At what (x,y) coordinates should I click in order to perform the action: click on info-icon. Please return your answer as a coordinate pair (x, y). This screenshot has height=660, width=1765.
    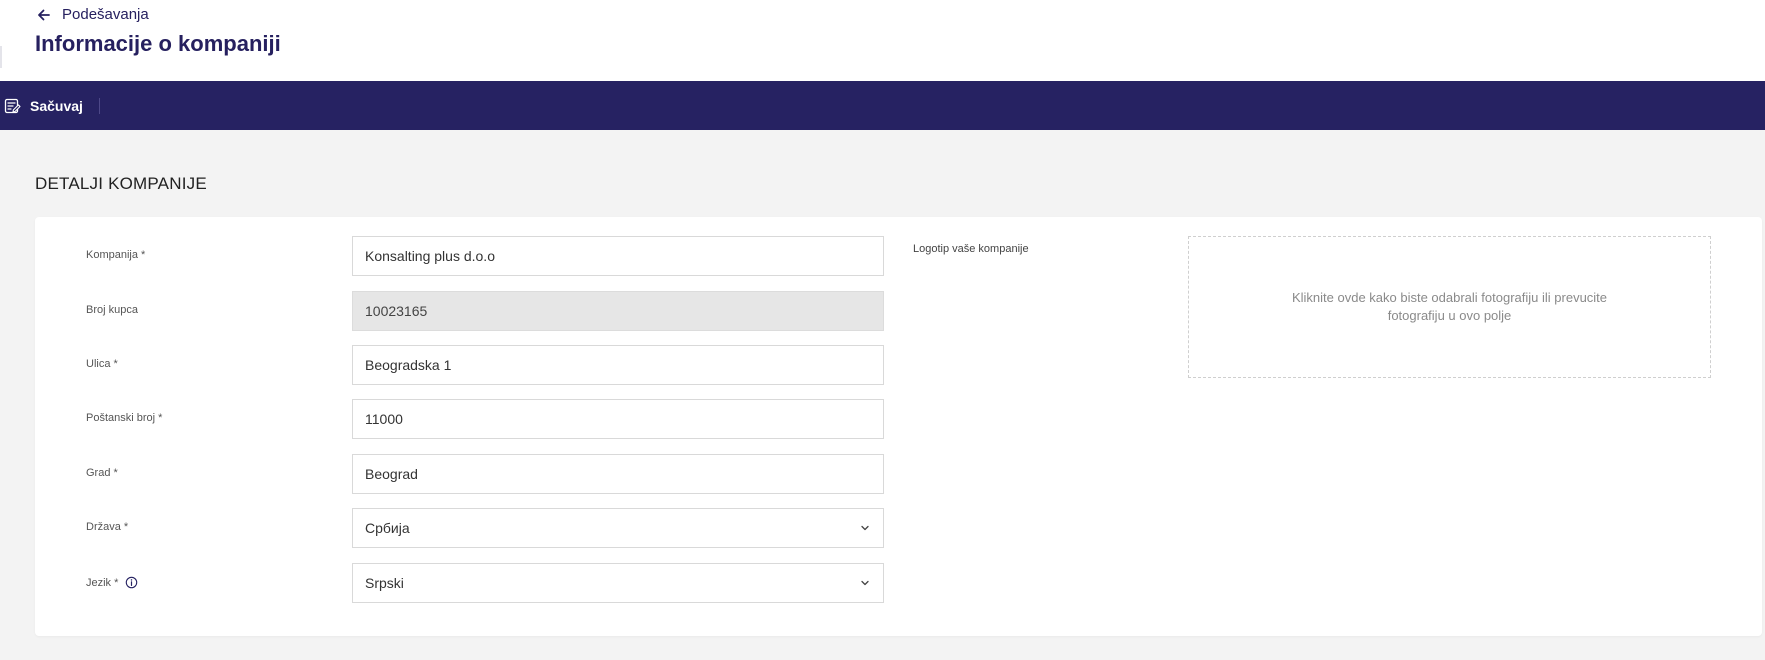
    Looking at the image, I should click on (131, 582).